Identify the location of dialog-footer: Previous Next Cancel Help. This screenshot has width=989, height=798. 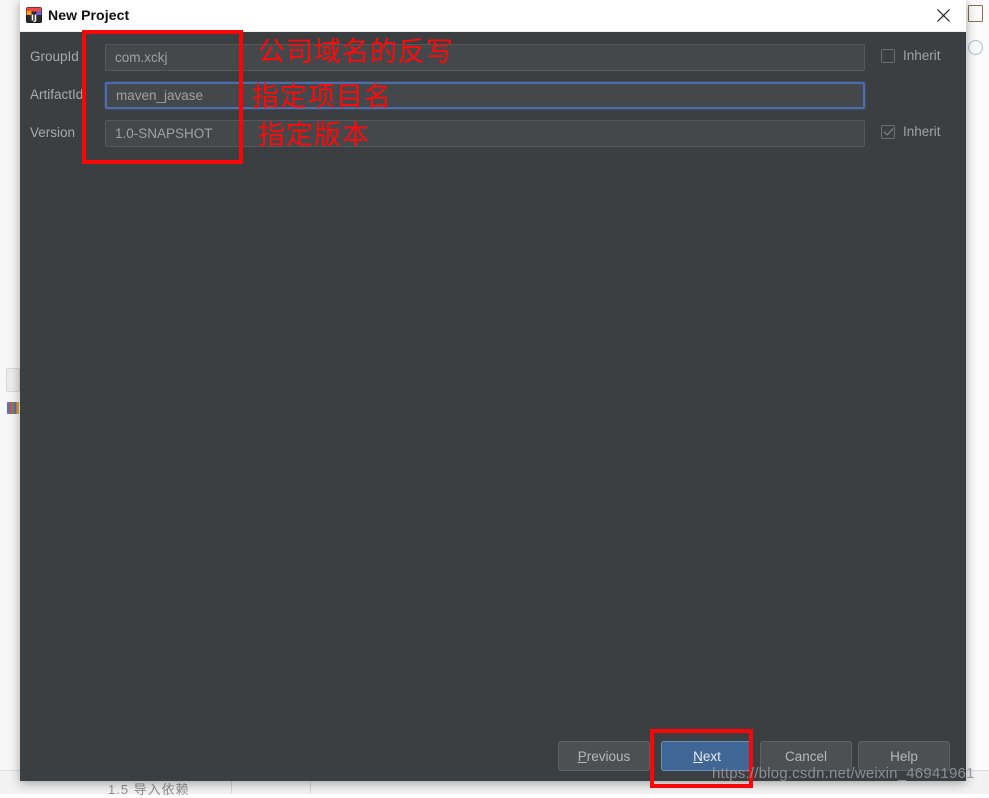
(493, 758).